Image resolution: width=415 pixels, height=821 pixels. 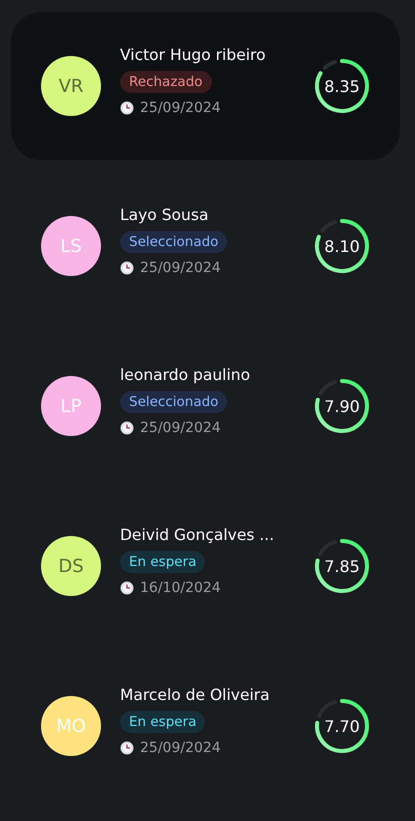 What do you see at coordinates (166, 82) in the screenshot?
I see `status-badge: Rechazado` at bounding box center [166, 82].